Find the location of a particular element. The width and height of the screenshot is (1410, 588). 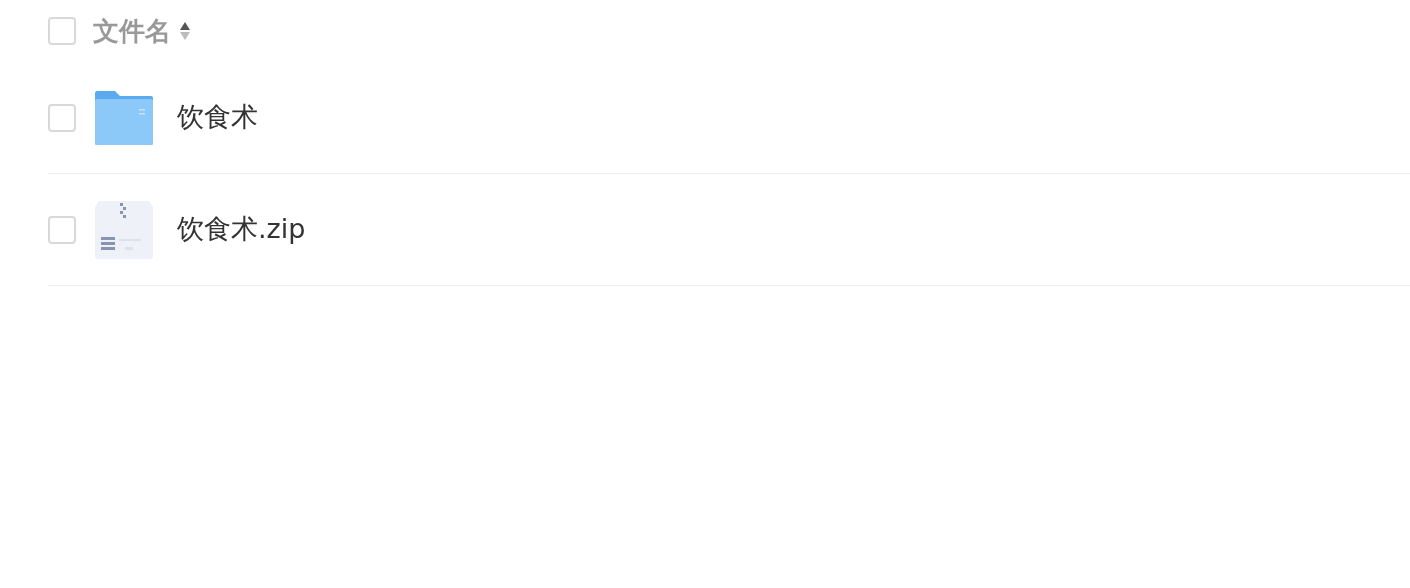

file-name: 饮食术 is located at coordinates (217, 117).